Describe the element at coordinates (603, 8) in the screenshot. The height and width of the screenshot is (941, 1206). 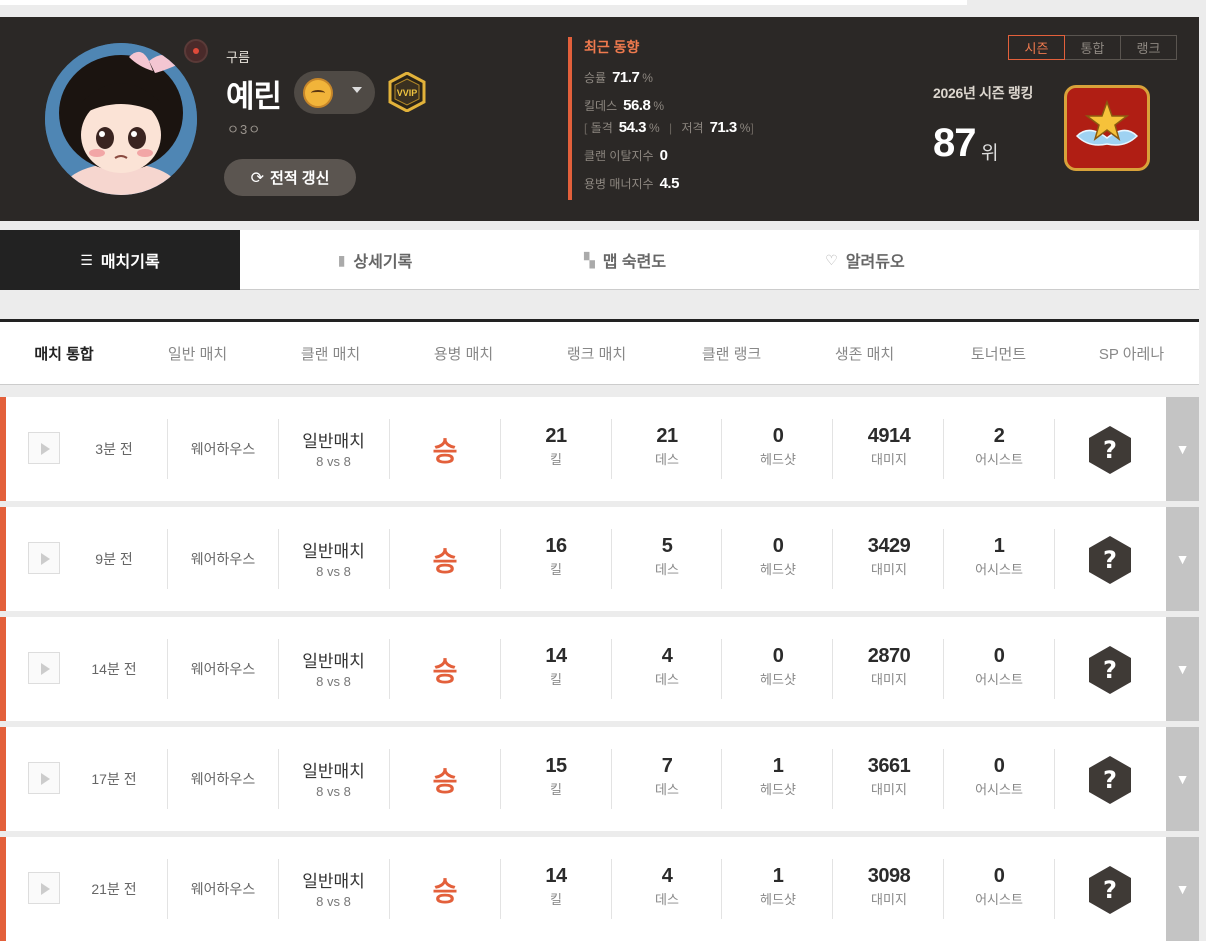
I see `top-strip` at that location.